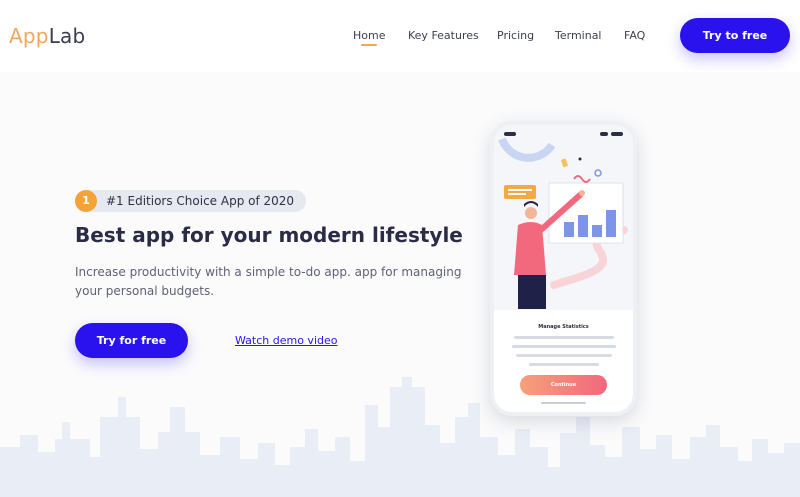 The width and height of the screenshot is (800, 497). I want to click on phone-illustration-area, so click(563, 217).